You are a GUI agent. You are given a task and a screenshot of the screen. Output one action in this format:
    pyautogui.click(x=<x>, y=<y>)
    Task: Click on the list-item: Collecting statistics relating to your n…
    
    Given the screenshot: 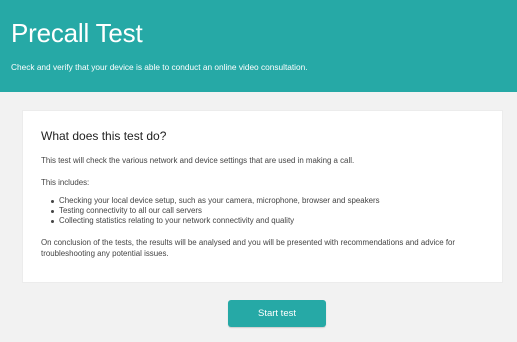 What is the action you would take?
    pyautogui.click(x=215, y=221)
    